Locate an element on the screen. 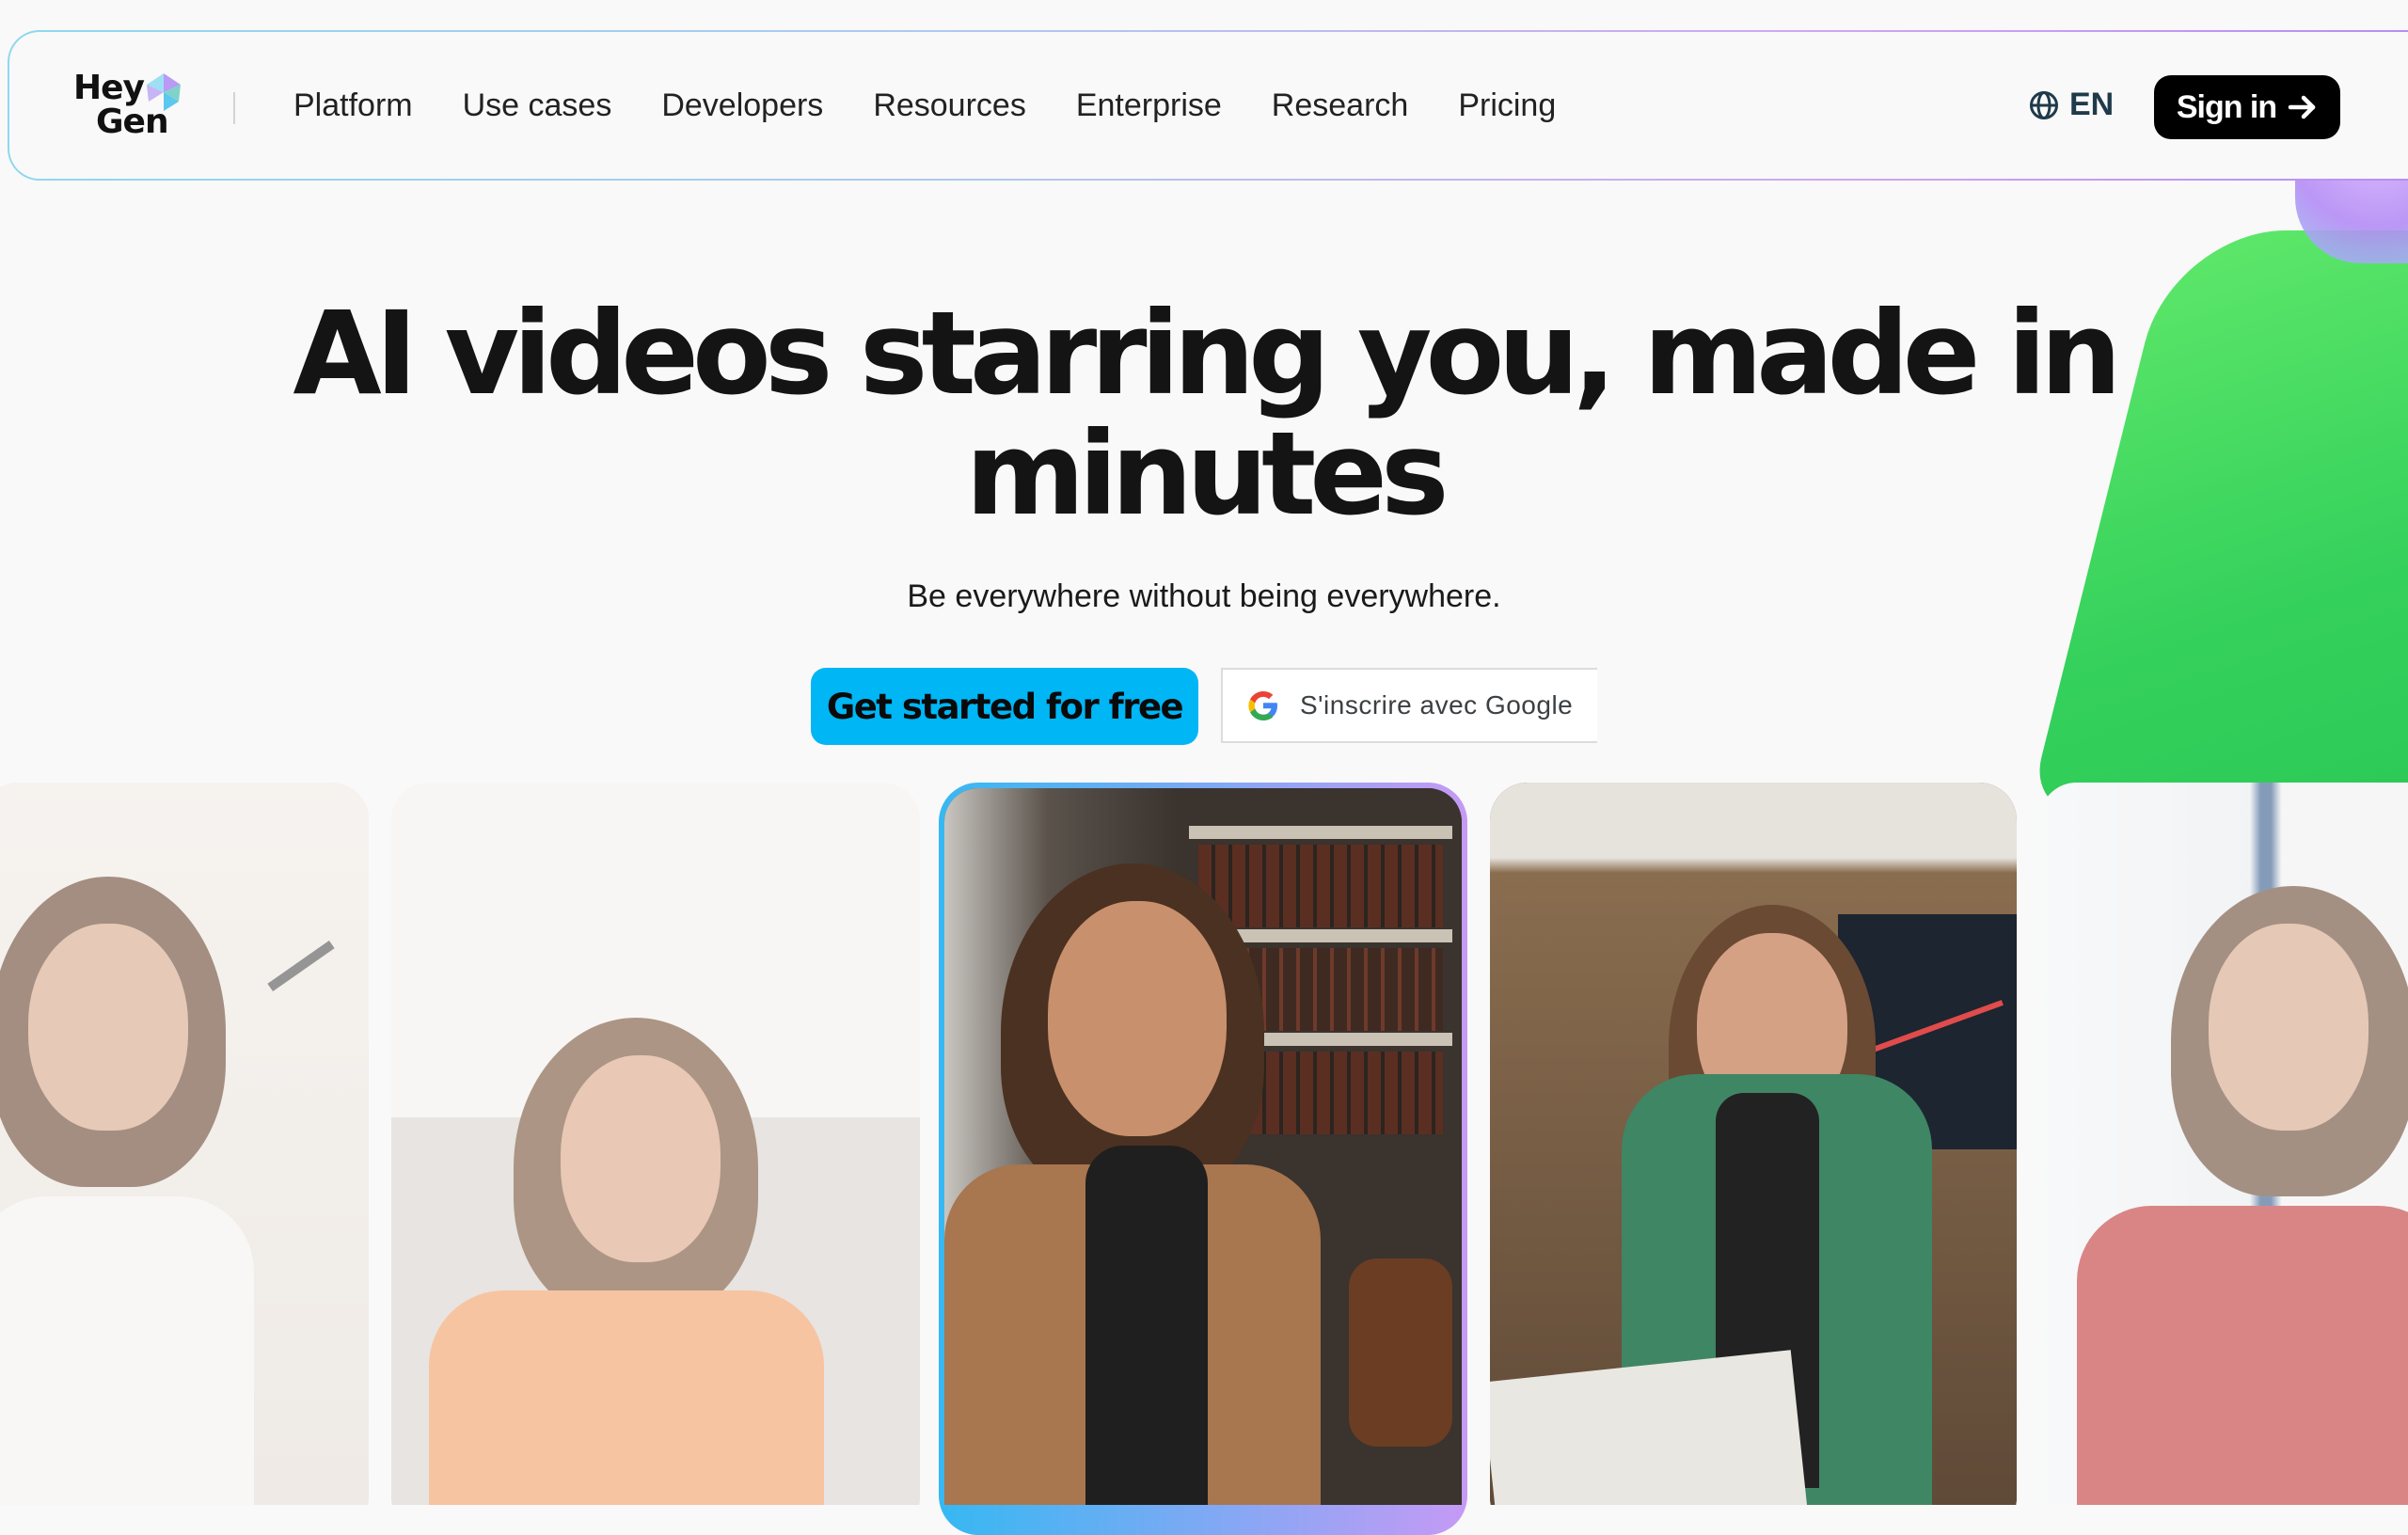 The width and height of the screenshot is (2408, 1535). video-card-library is located at coordinates (1203, 1146).